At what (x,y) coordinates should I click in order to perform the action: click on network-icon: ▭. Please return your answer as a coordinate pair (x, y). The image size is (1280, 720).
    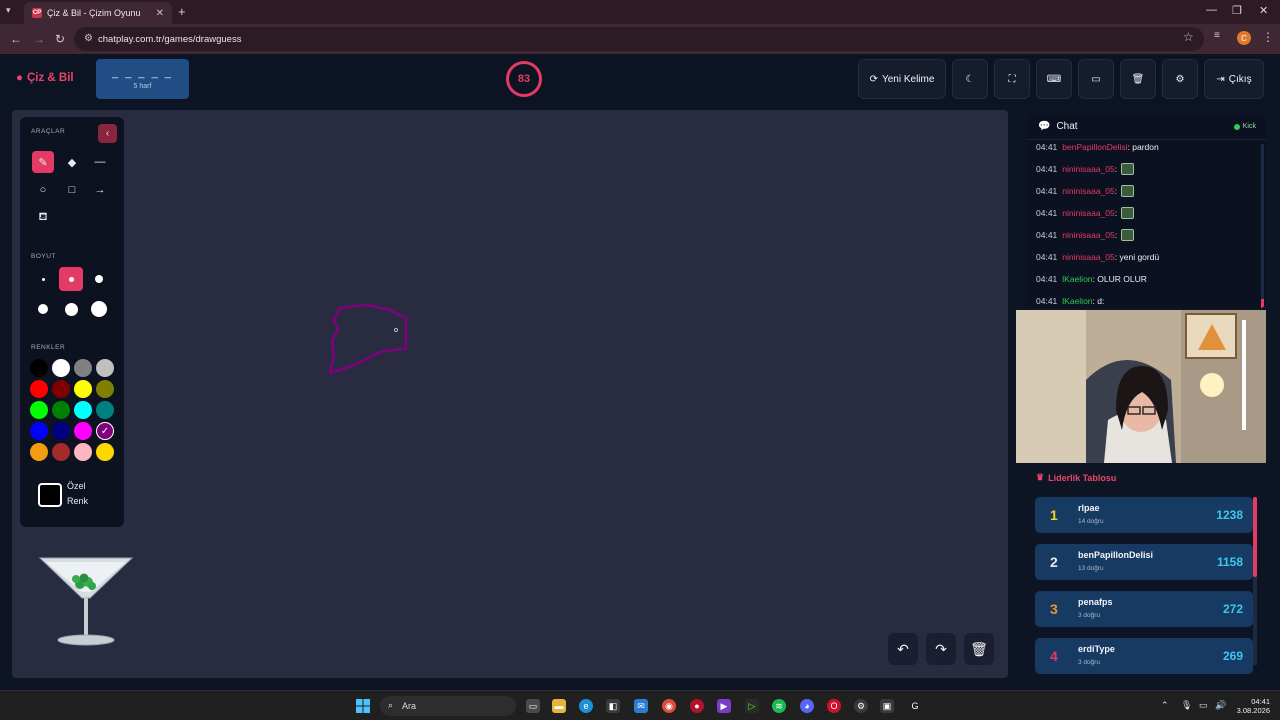
    Looking at the image, I should click on (1203, 705).